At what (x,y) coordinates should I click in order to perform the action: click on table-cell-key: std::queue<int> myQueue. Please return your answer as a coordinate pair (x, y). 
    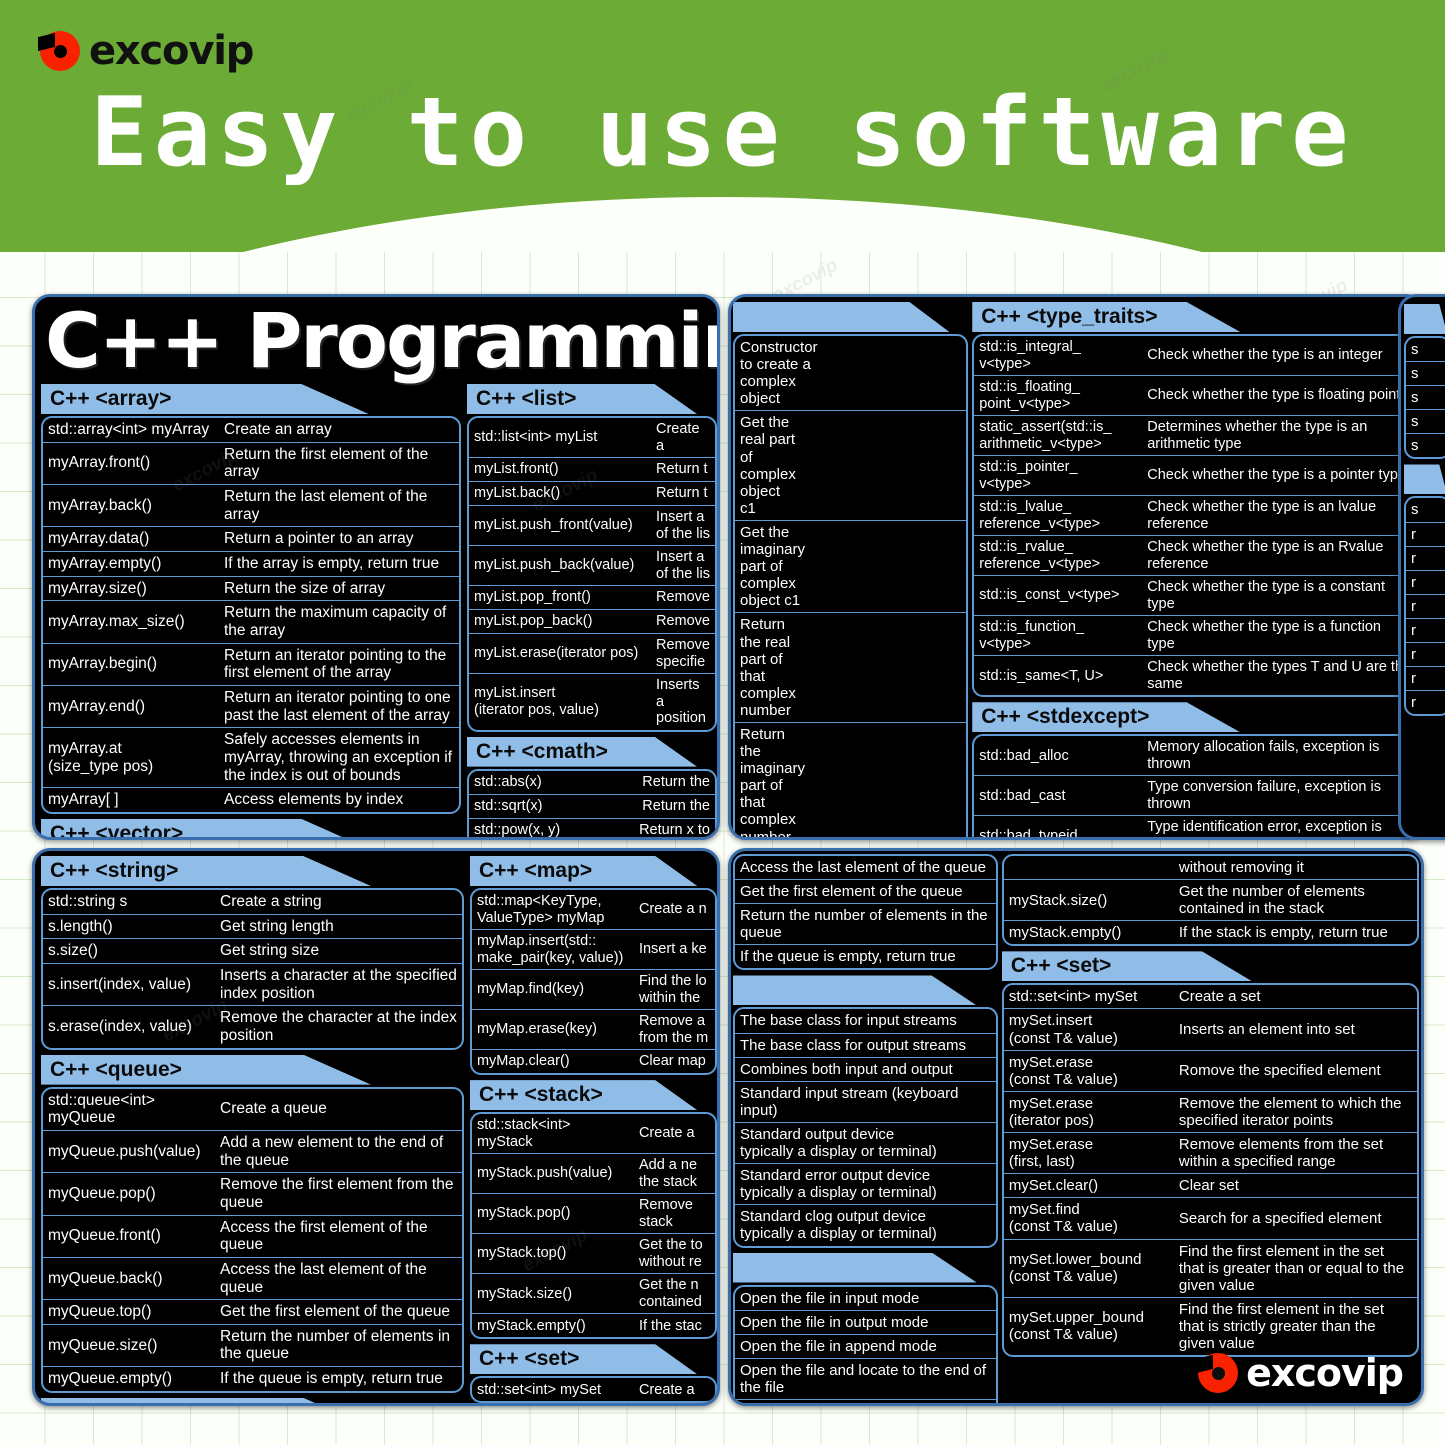
    Looking at the image, I should click on (101, 1109).